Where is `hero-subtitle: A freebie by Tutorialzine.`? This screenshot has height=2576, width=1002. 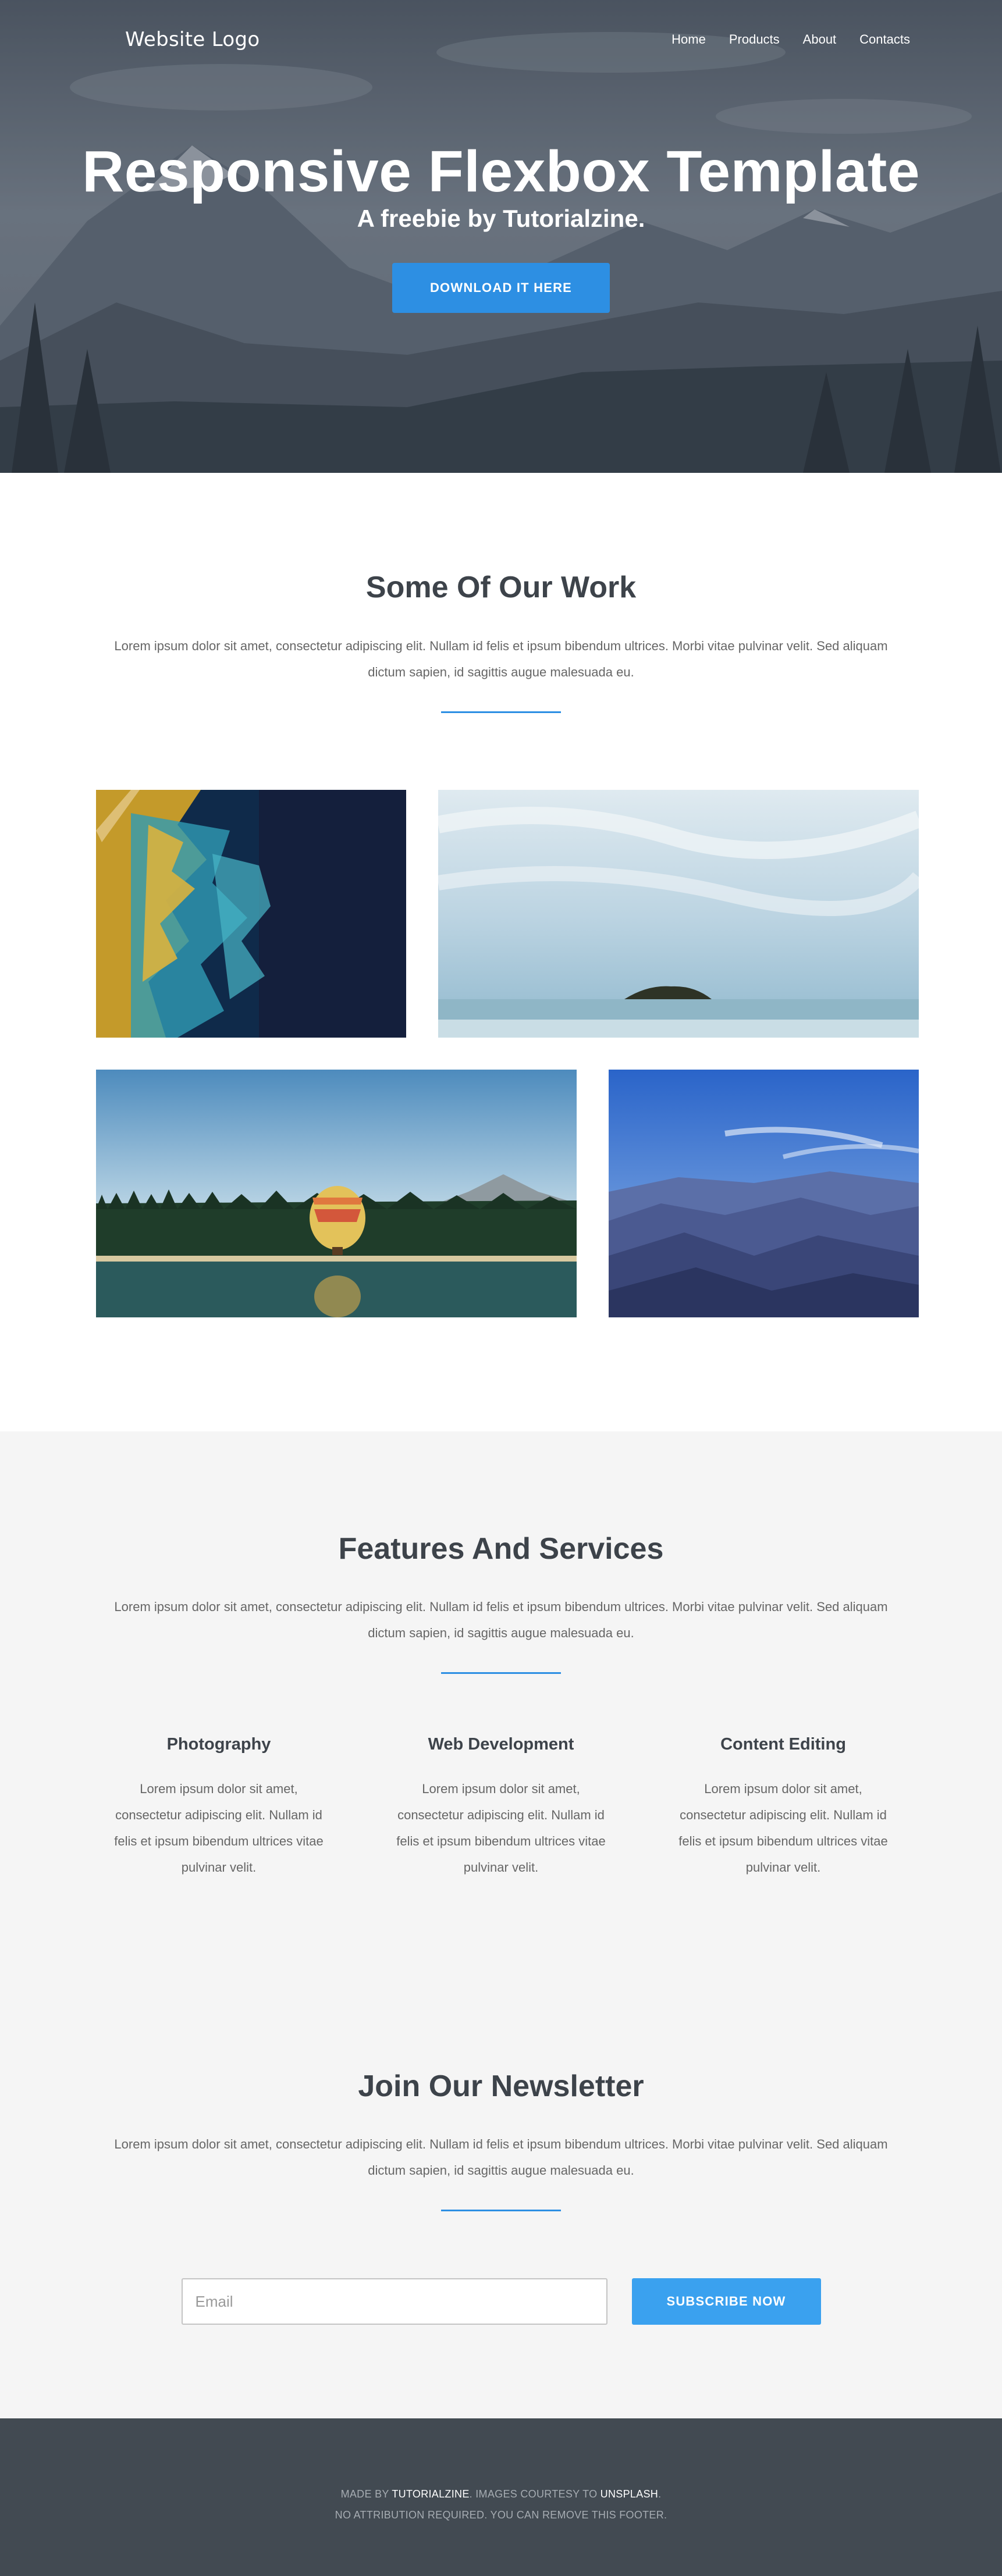 hero-subtitle: A freebie by Tutorialzine. is located at coordinates (501, 218).